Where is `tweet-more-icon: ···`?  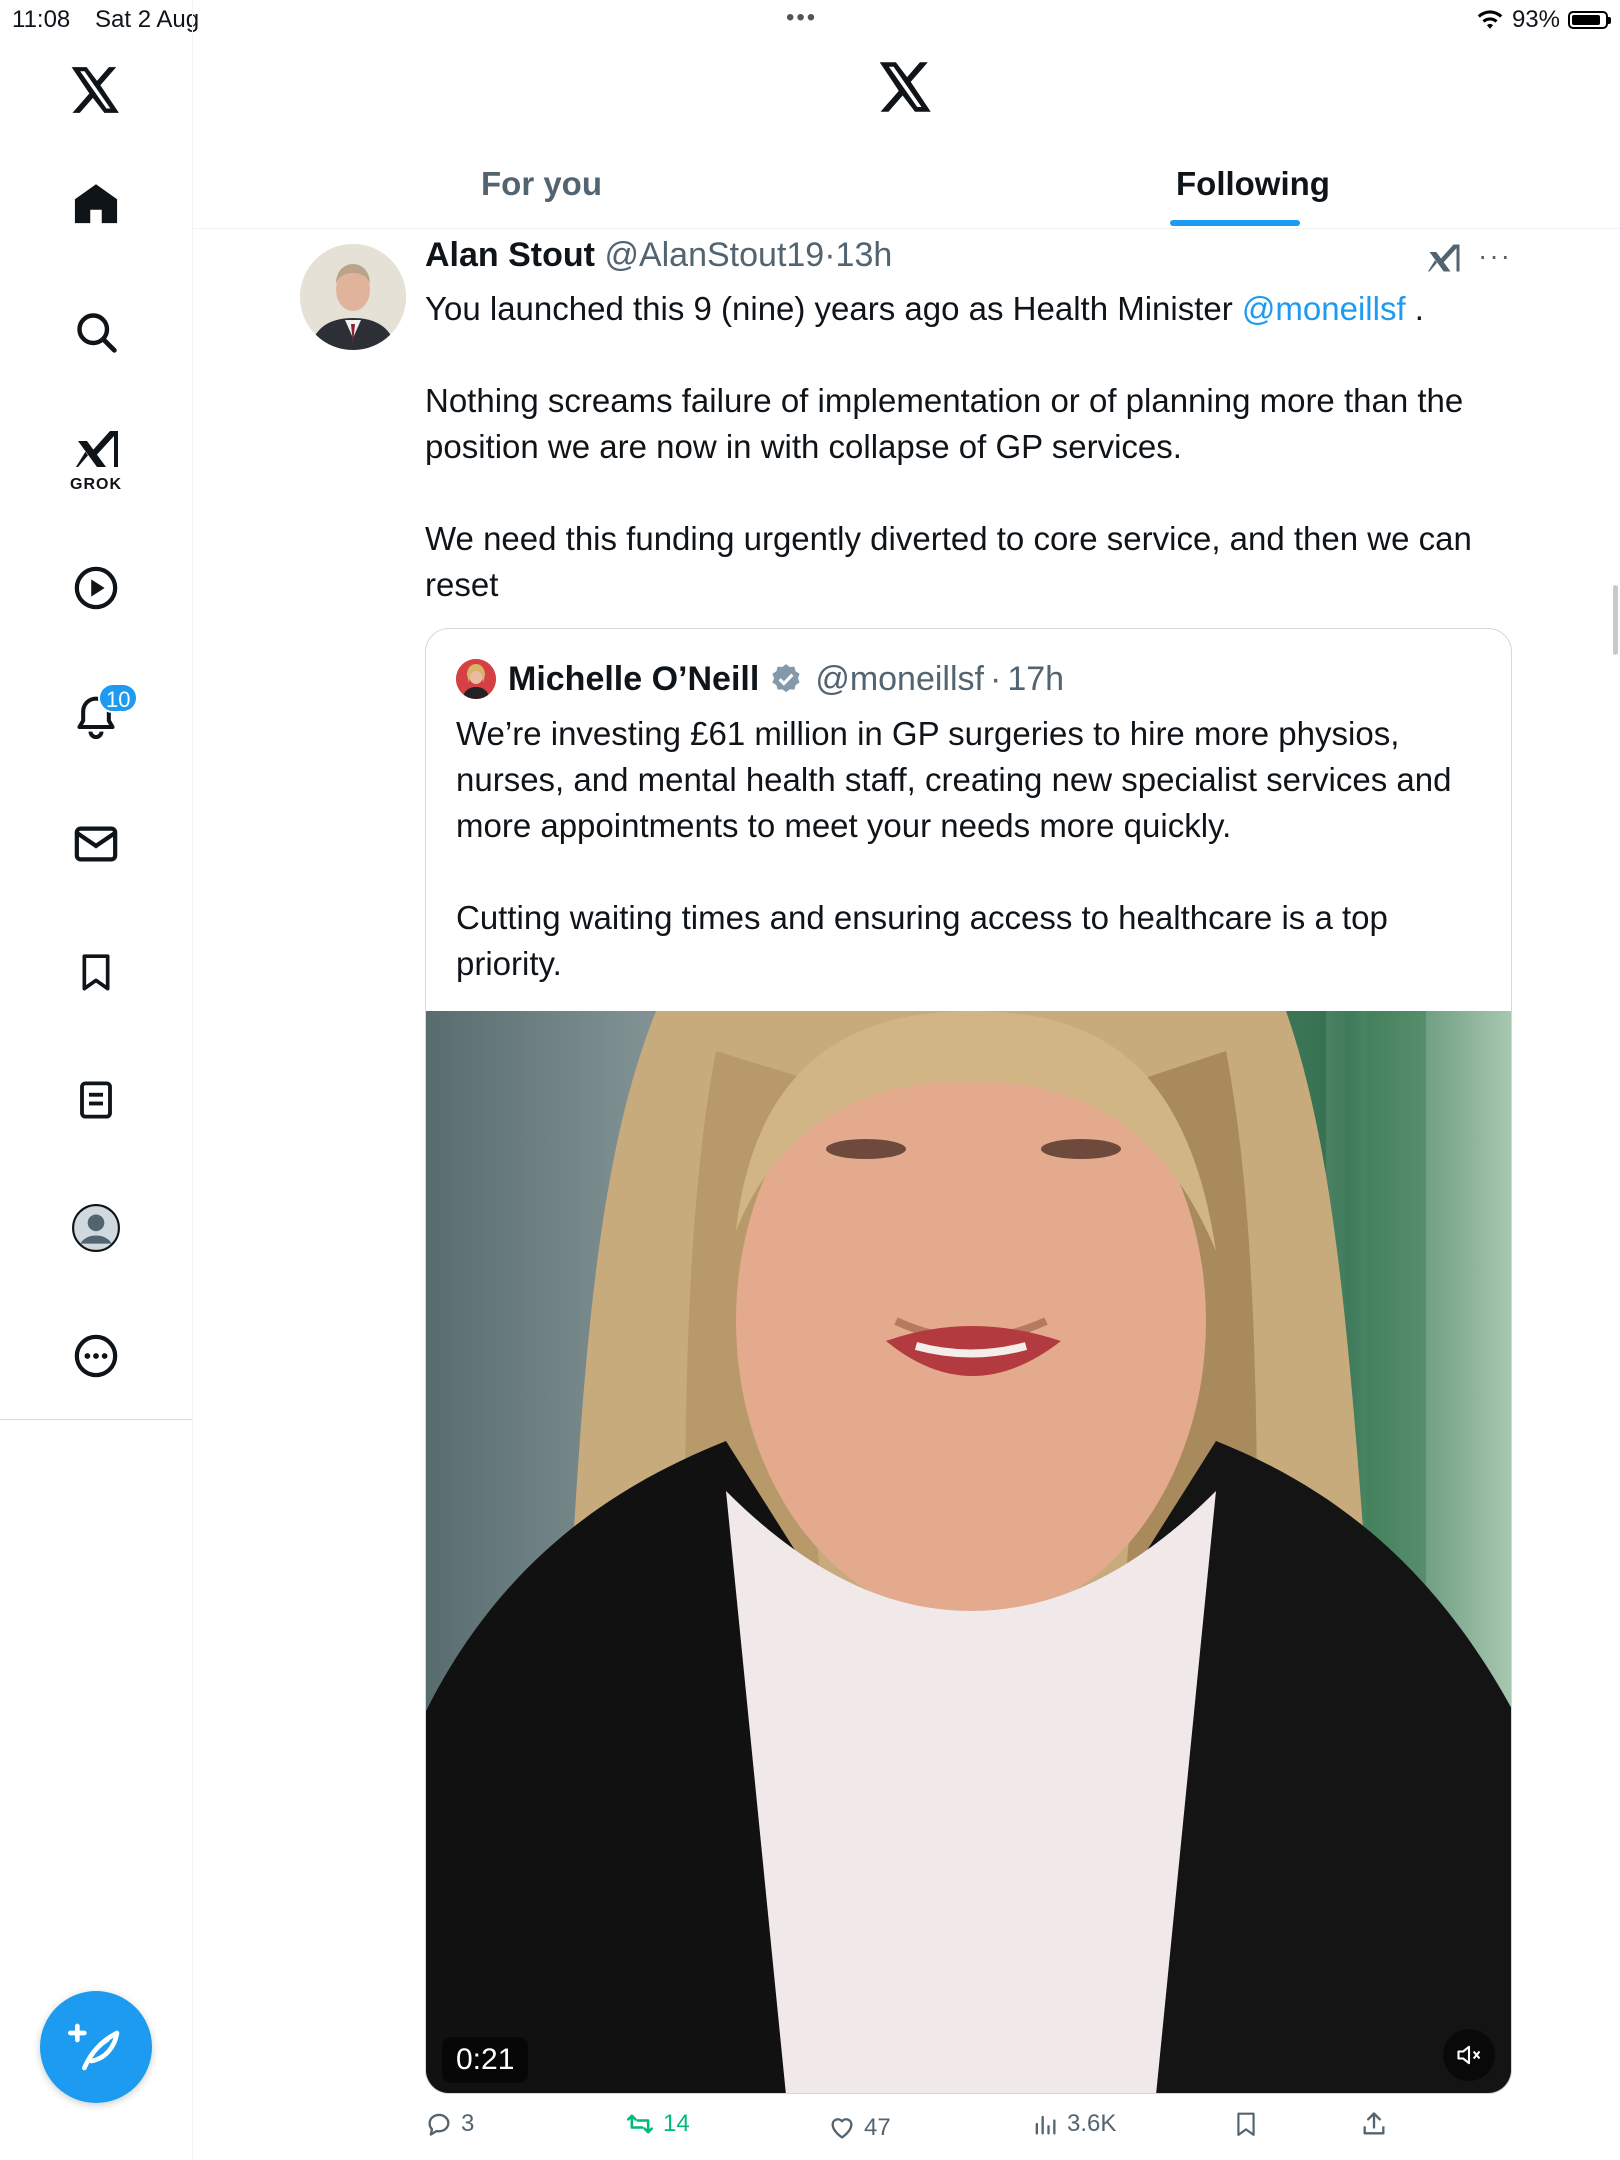 tweet-more-icon: ··· is located at coordinates (1495, 256).